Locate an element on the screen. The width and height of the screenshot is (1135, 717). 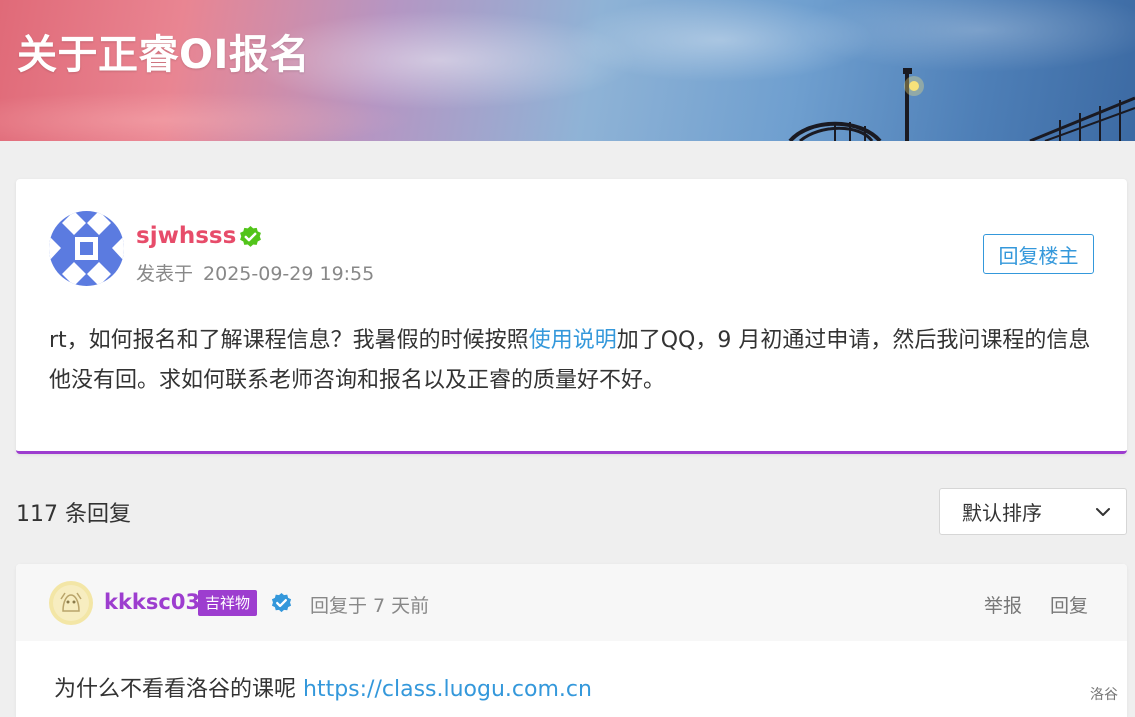
reply-body: 为什么不看看洛谷的课呢 https://class.luogu.com.cn is located at coordinates (323, 687).